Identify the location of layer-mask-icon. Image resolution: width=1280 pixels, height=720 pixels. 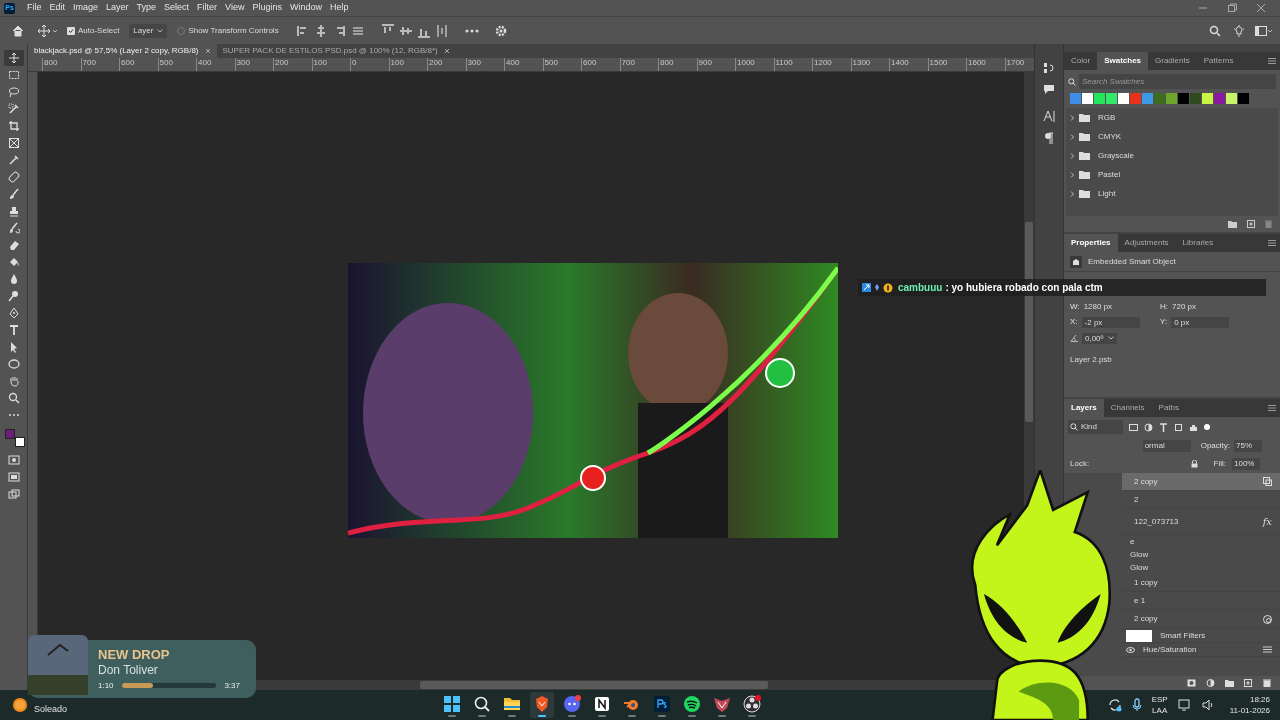
(1191, 683).